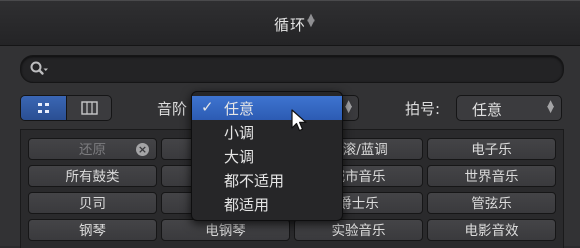  What do you see at coordinates (292, 69) in the screenshot?
I see `search-input` at bounding box center [292, 69].